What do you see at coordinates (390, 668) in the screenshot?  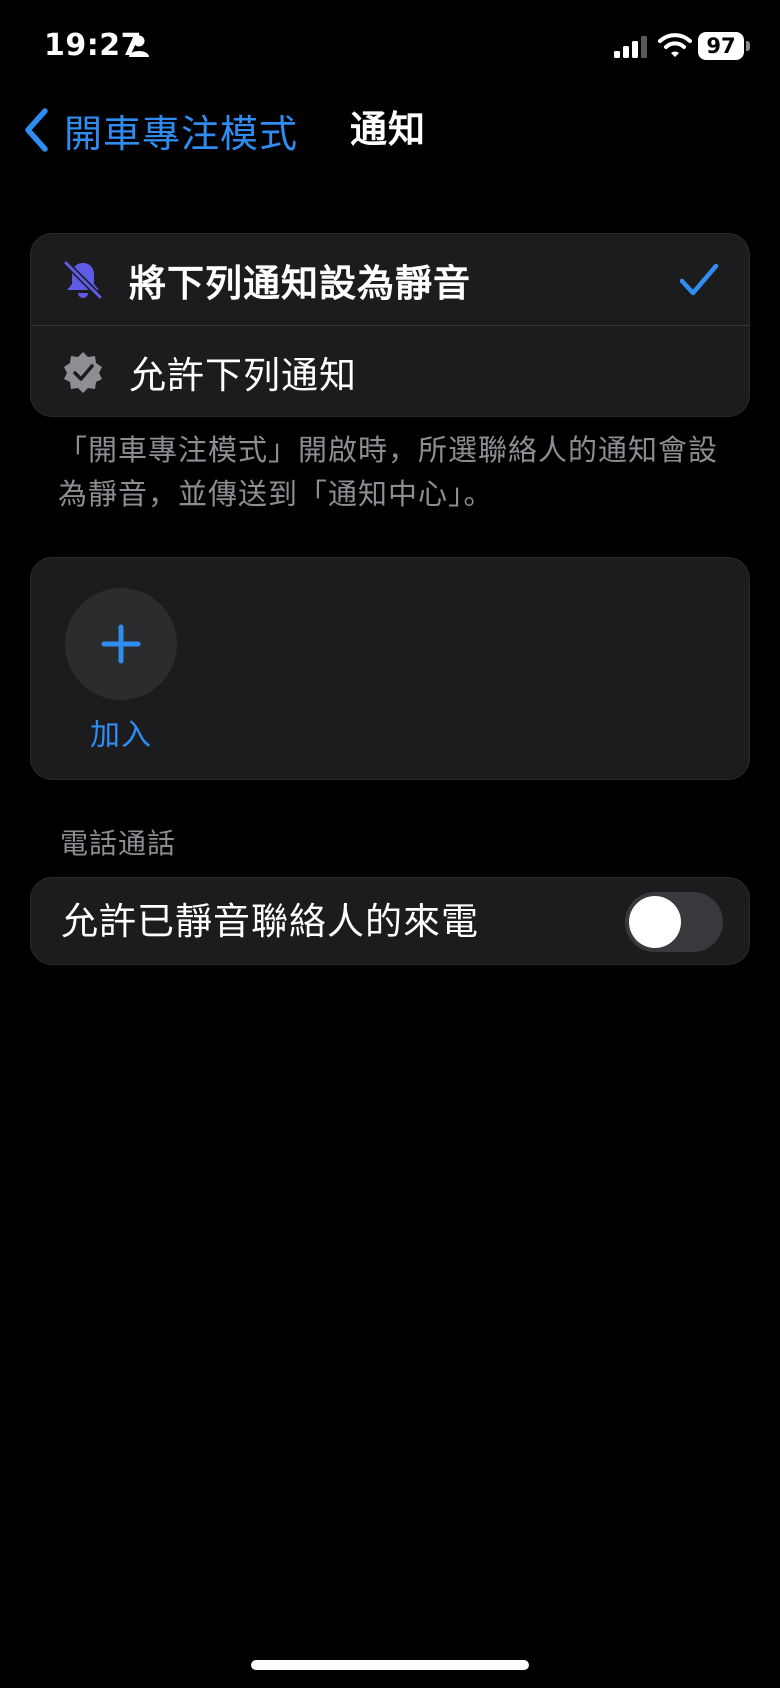 I see `contacts-group: 加入` at bounding box center [390, 668].